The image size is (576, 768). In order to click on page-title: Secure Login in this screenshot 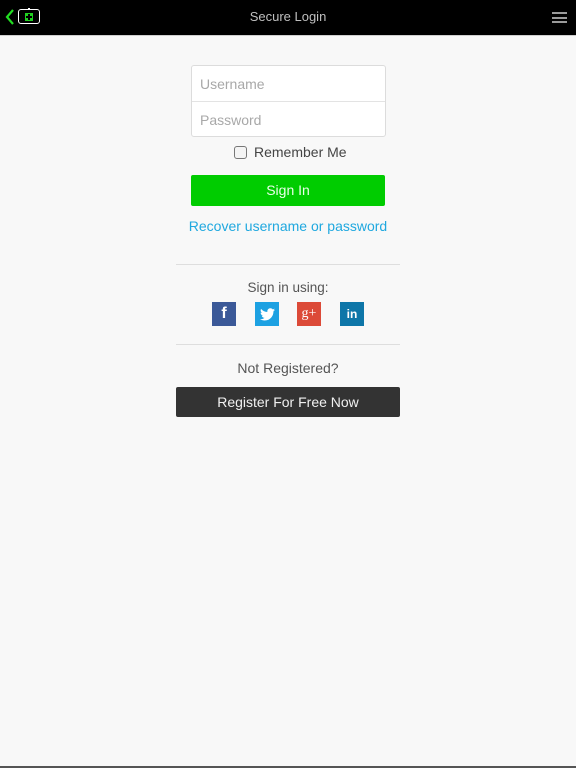, I will do `click(288, 16)`.